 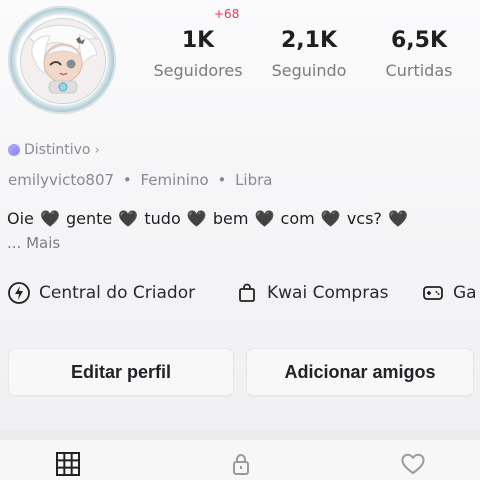 What do you see at coordinates (364, 218) in the screenshot?
I see `bio-part: vcs?` at bounding box center [364, 218].